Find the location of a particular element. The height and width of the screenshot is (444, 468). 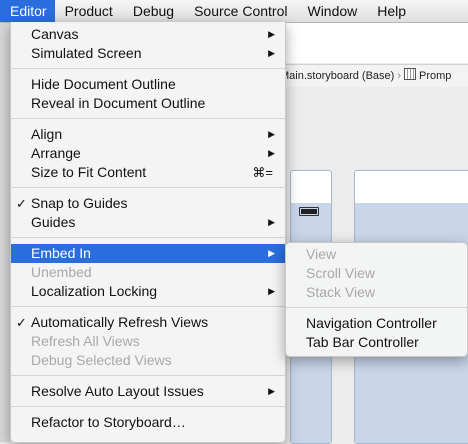

menu-item-localization-locking: Localization Locking ▶ is located at coordinates (148, 291).